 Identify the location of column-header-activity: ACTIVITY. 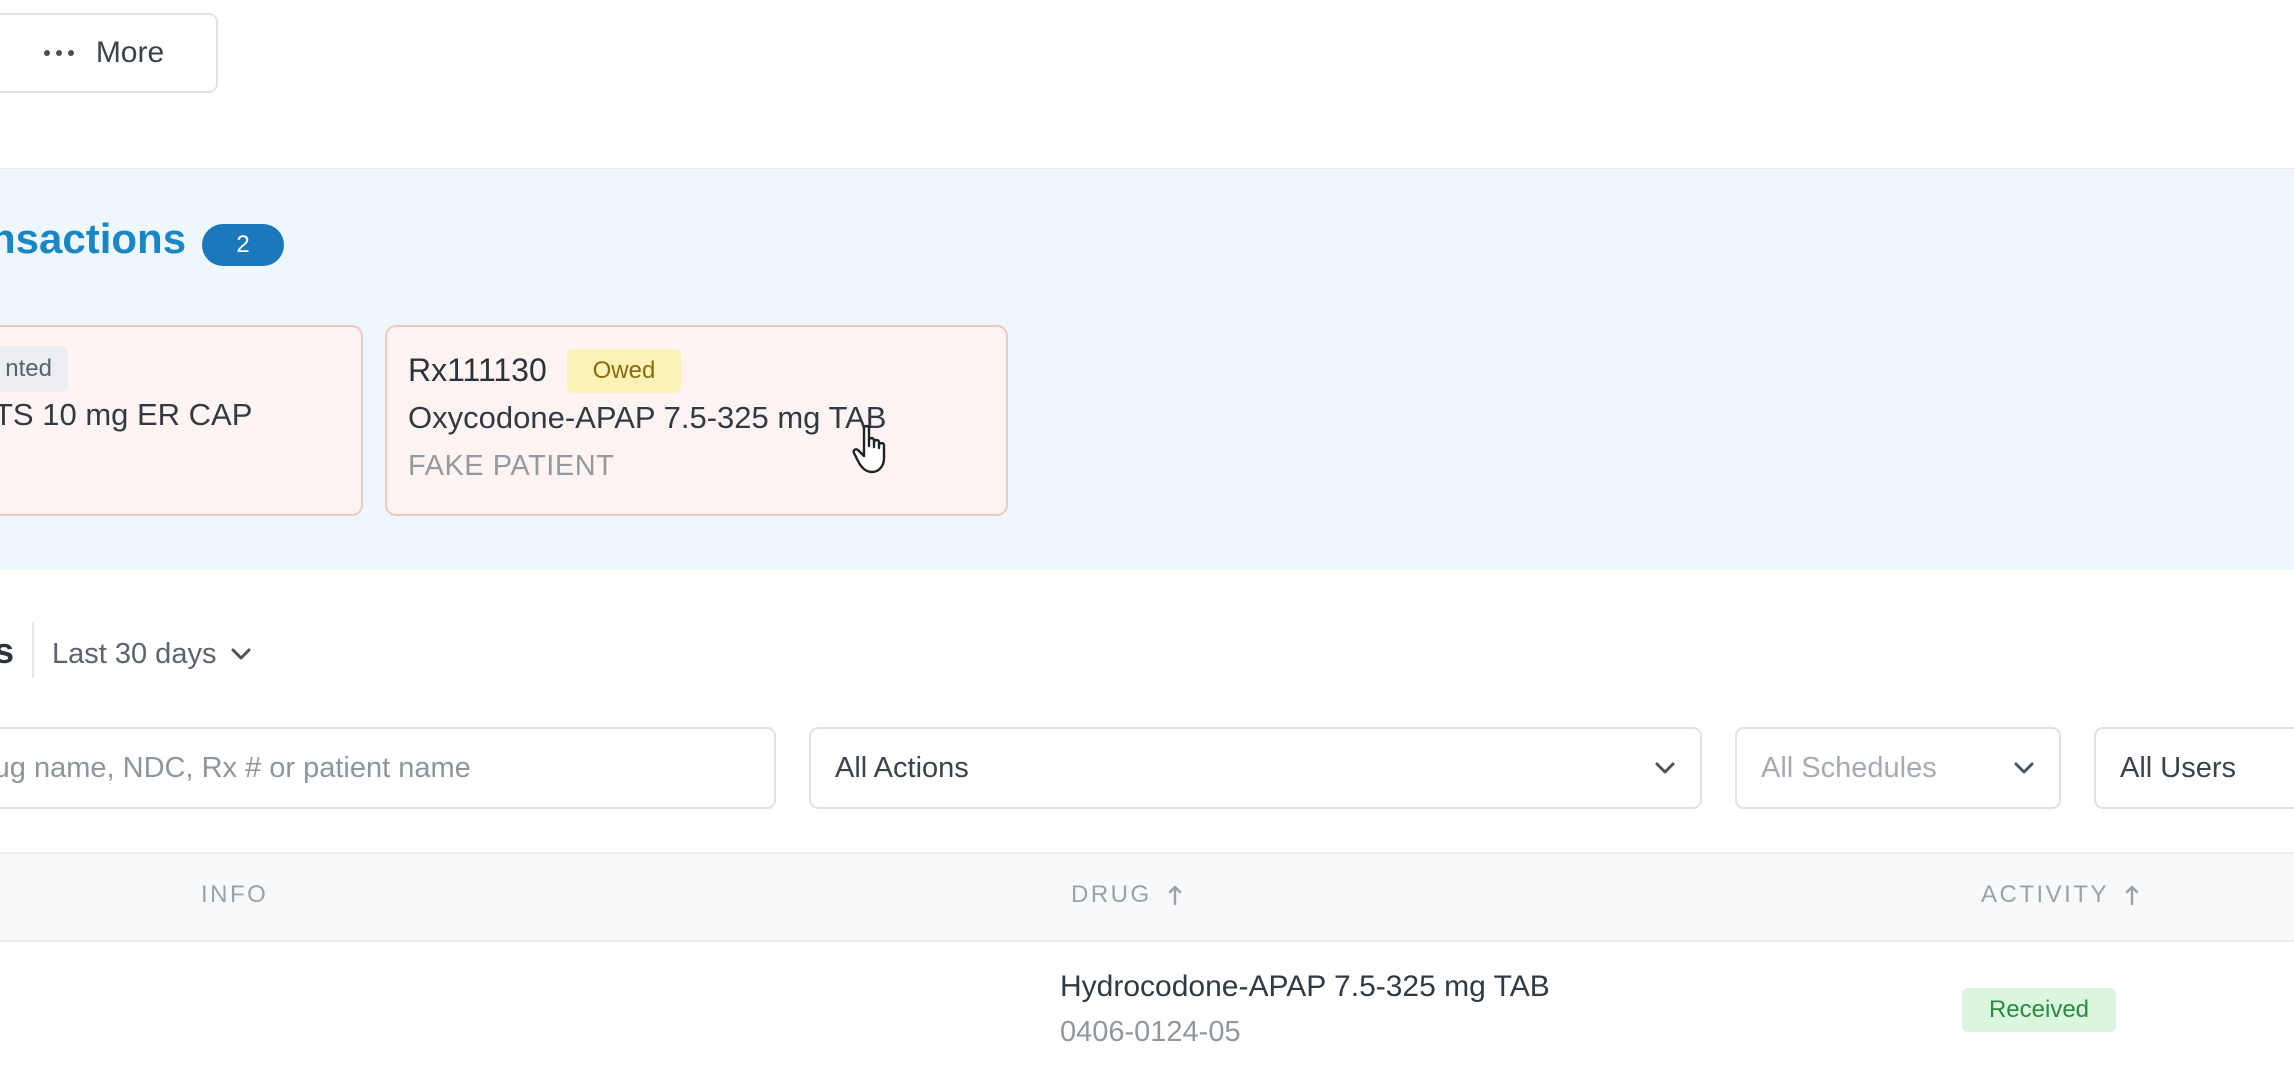
(2060, 895).